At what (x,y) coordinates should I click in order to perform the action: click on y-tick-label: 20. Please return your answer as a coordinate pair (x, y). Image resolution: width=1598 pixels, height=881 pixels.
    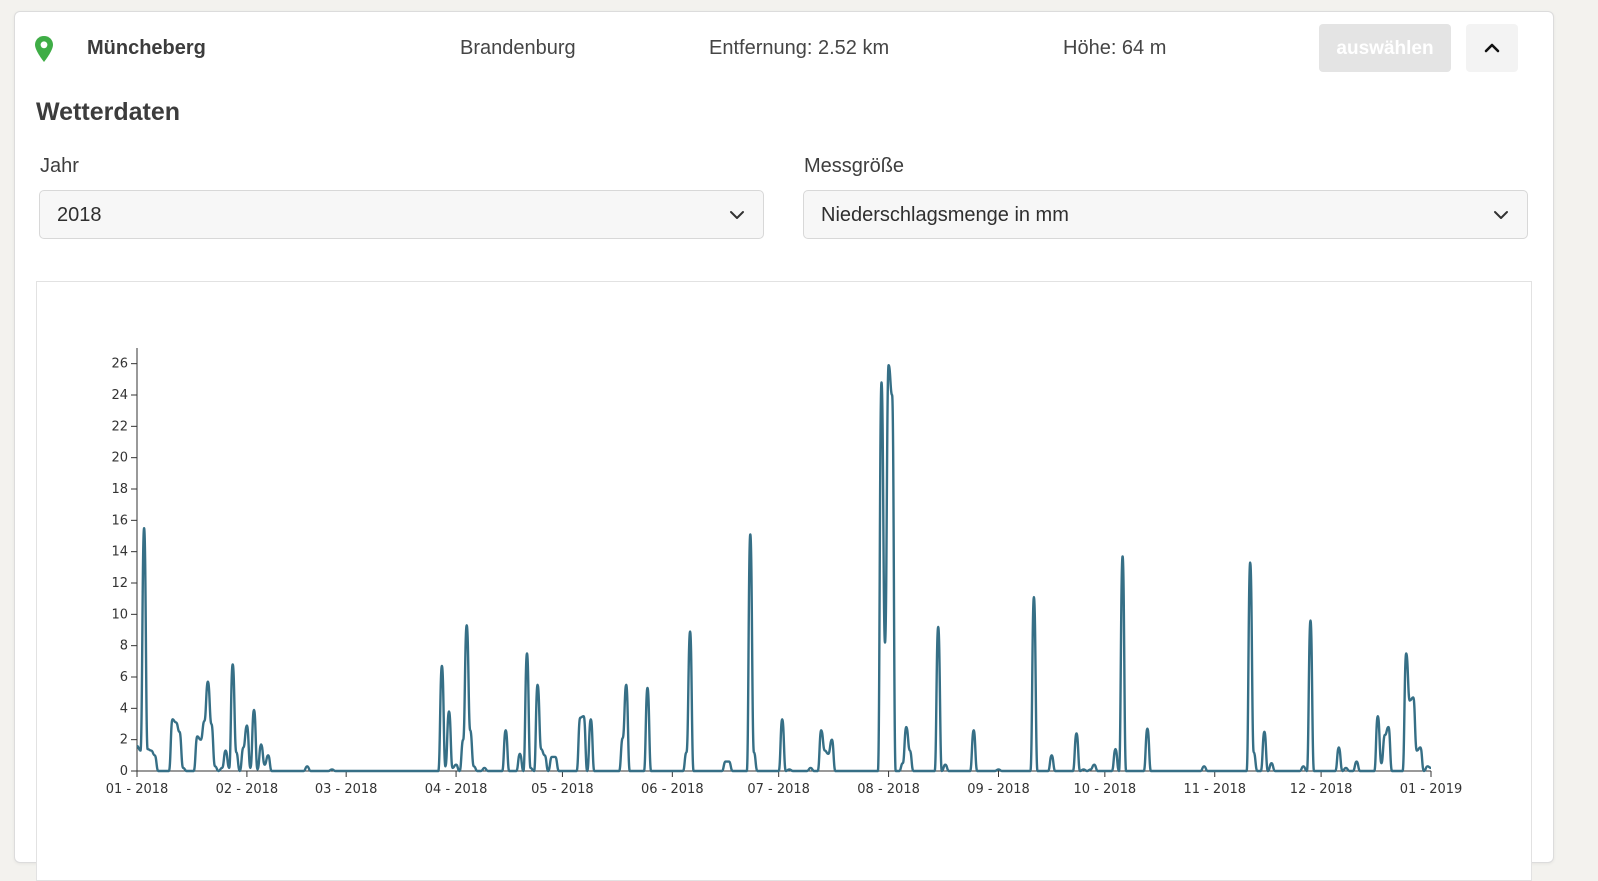
    Looking at the image, I should click on (119, 458).